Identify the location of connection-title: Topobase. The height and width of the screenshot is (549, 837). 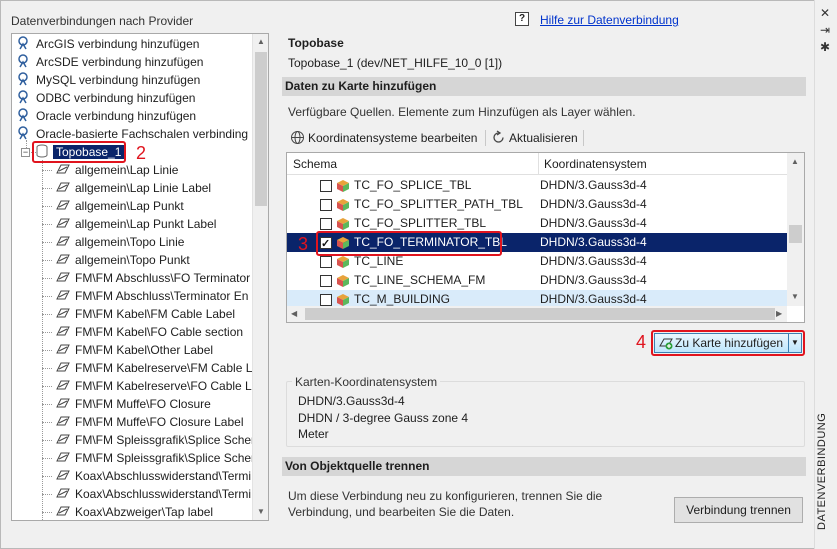
(316, 43).